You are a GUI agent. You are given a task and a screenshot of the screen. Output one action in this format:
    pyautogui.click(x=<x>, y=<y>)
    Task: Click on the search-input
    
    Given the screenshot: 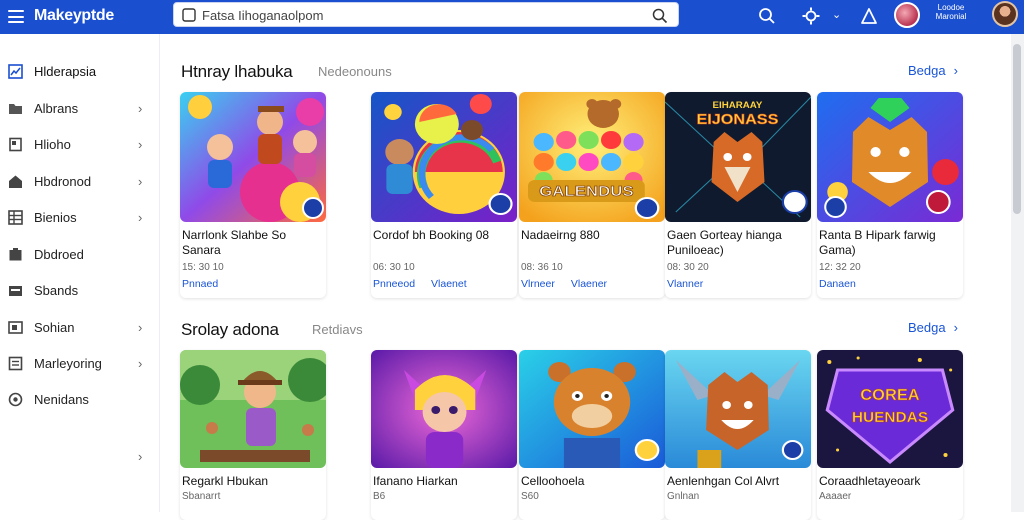 What is the action you would take?
    pyautogui.click(x=412, y=15)
    